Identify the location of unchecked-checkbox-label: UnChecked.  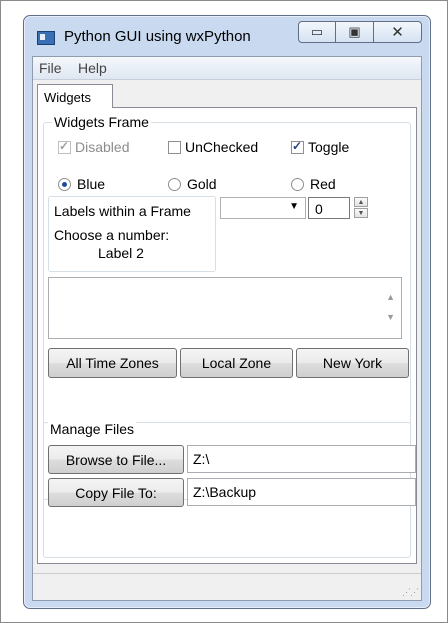
(222, 147).